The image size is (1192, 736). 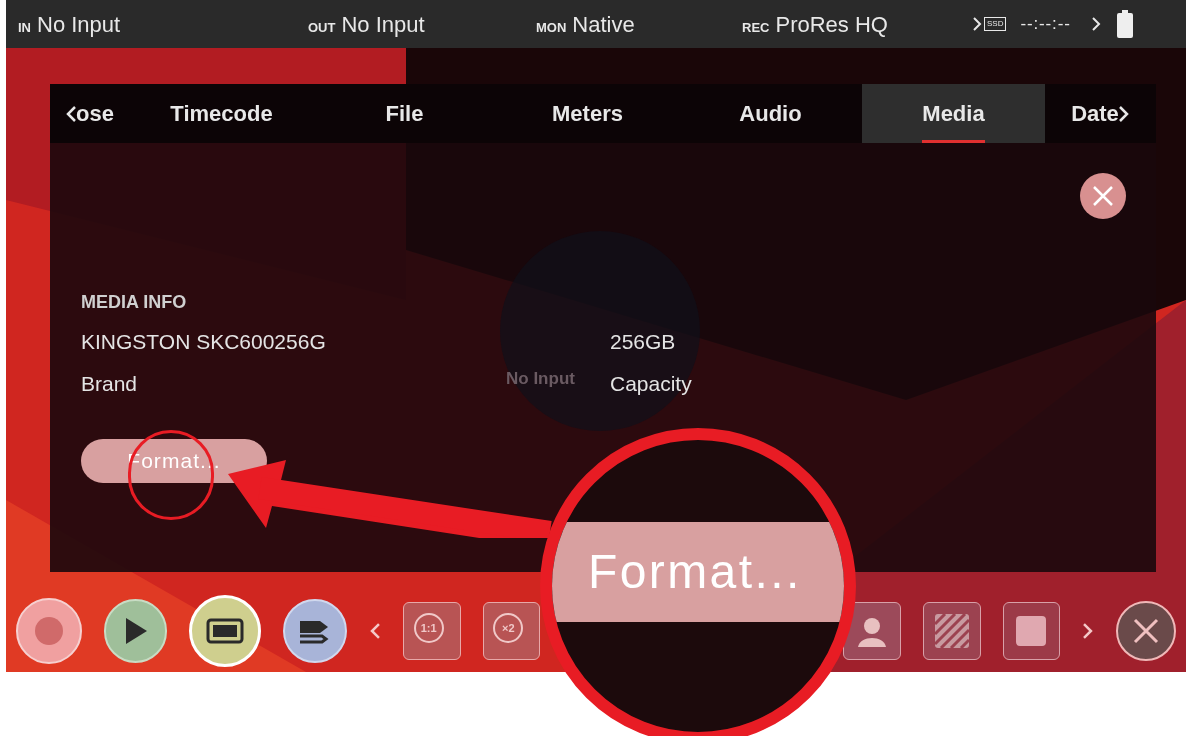 I want to click on status-tag: OUT, so click(x=322, y=27).